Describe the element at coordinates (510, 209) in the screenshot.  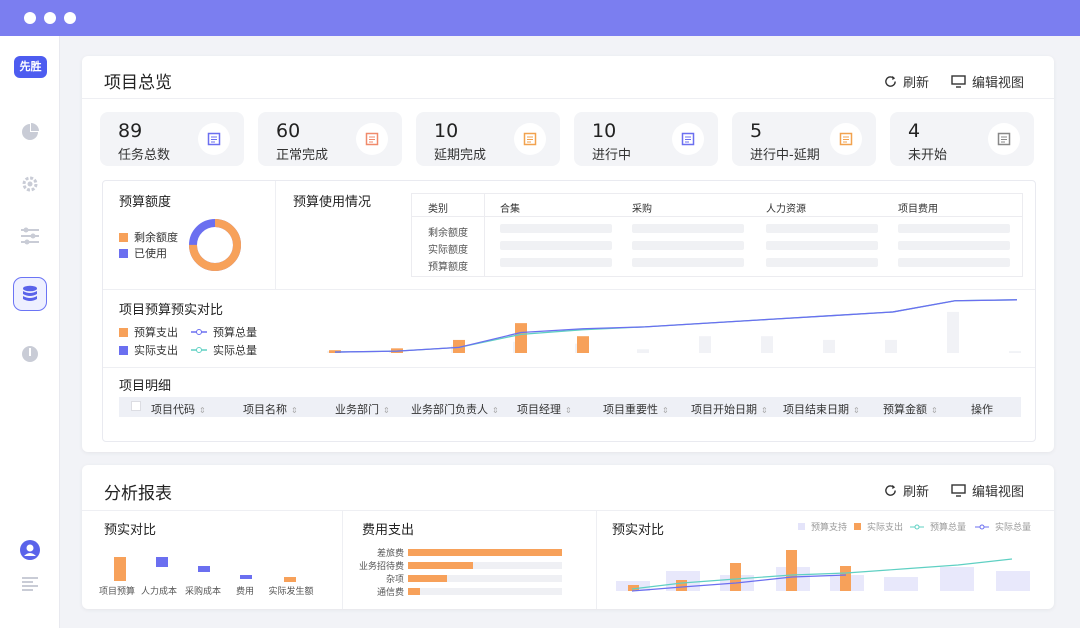
I see `usage-col-total: 合集` at that location.